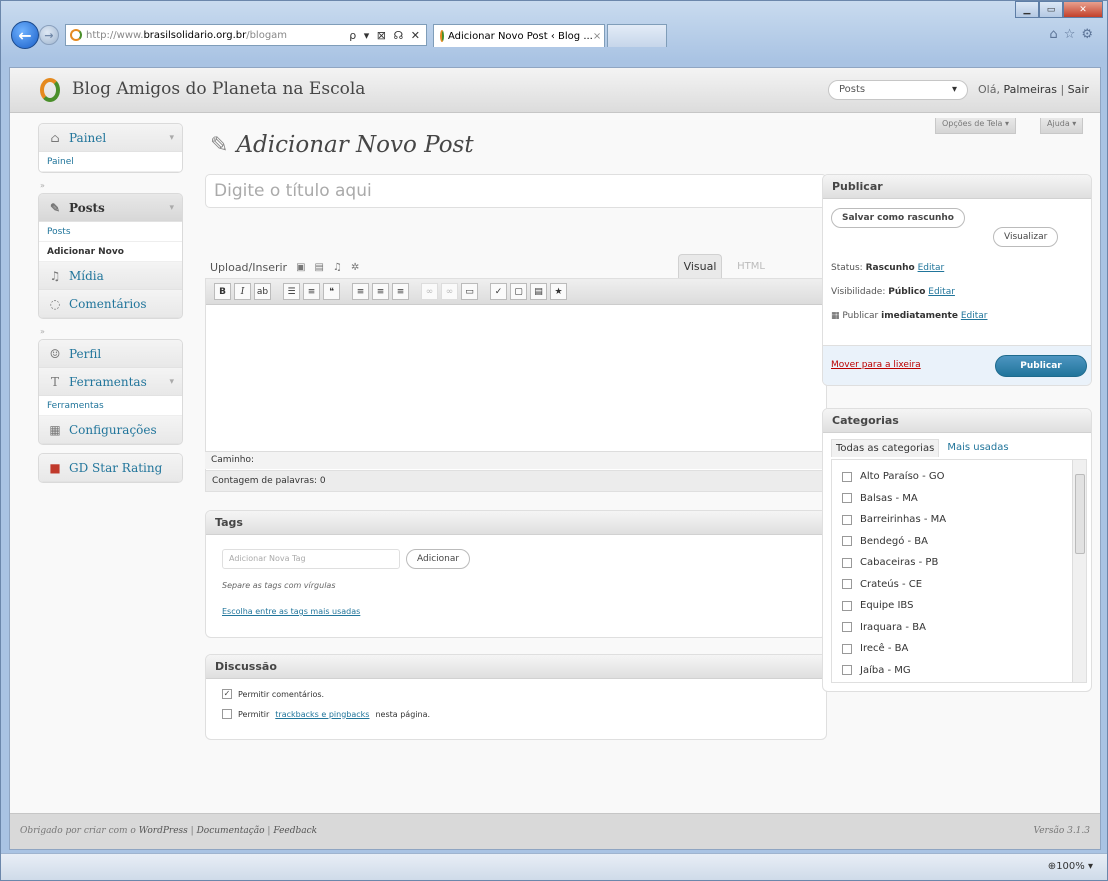 The image size is (1108, 881). I want to click on back-button: ←, so click(25, 35).